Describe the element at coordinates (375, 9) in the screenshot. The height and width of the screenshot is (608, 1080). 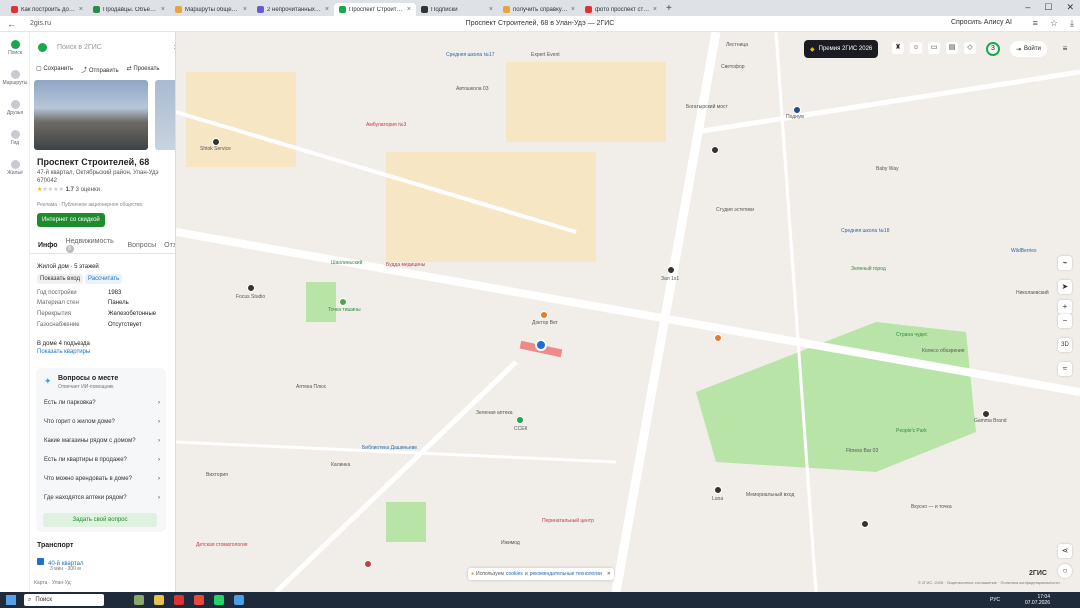
I see `browser-tab-active: Проспект Строителей ×` at that location.